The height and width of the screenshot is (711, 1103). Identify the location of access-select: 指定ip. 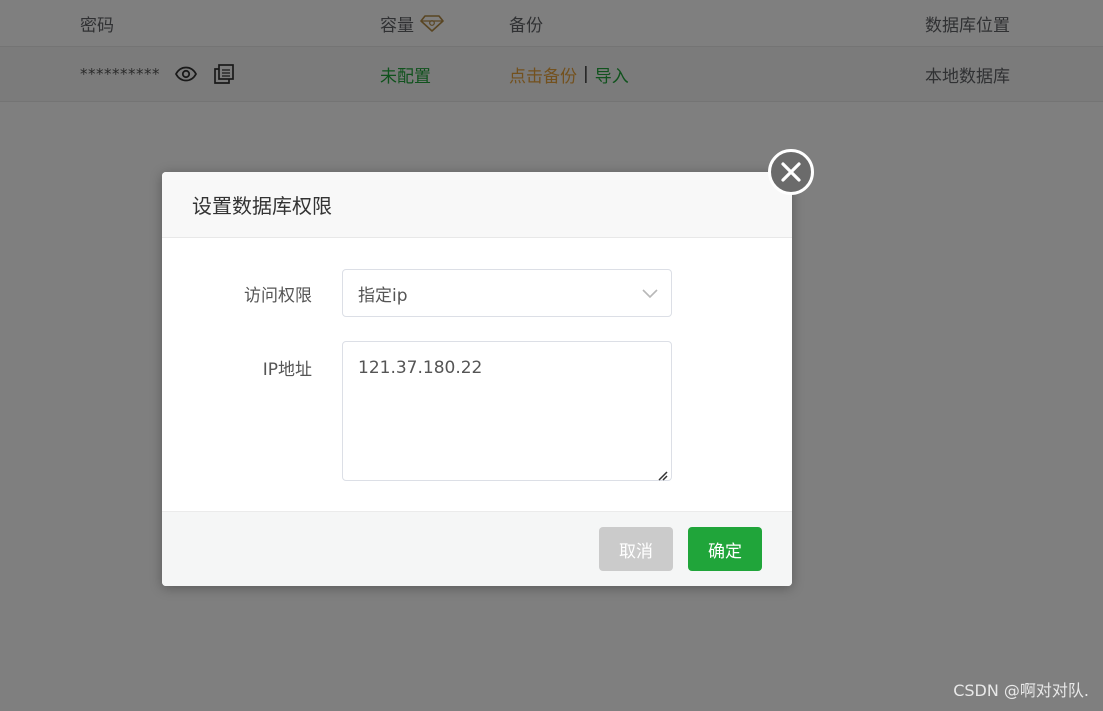
(507, 293).